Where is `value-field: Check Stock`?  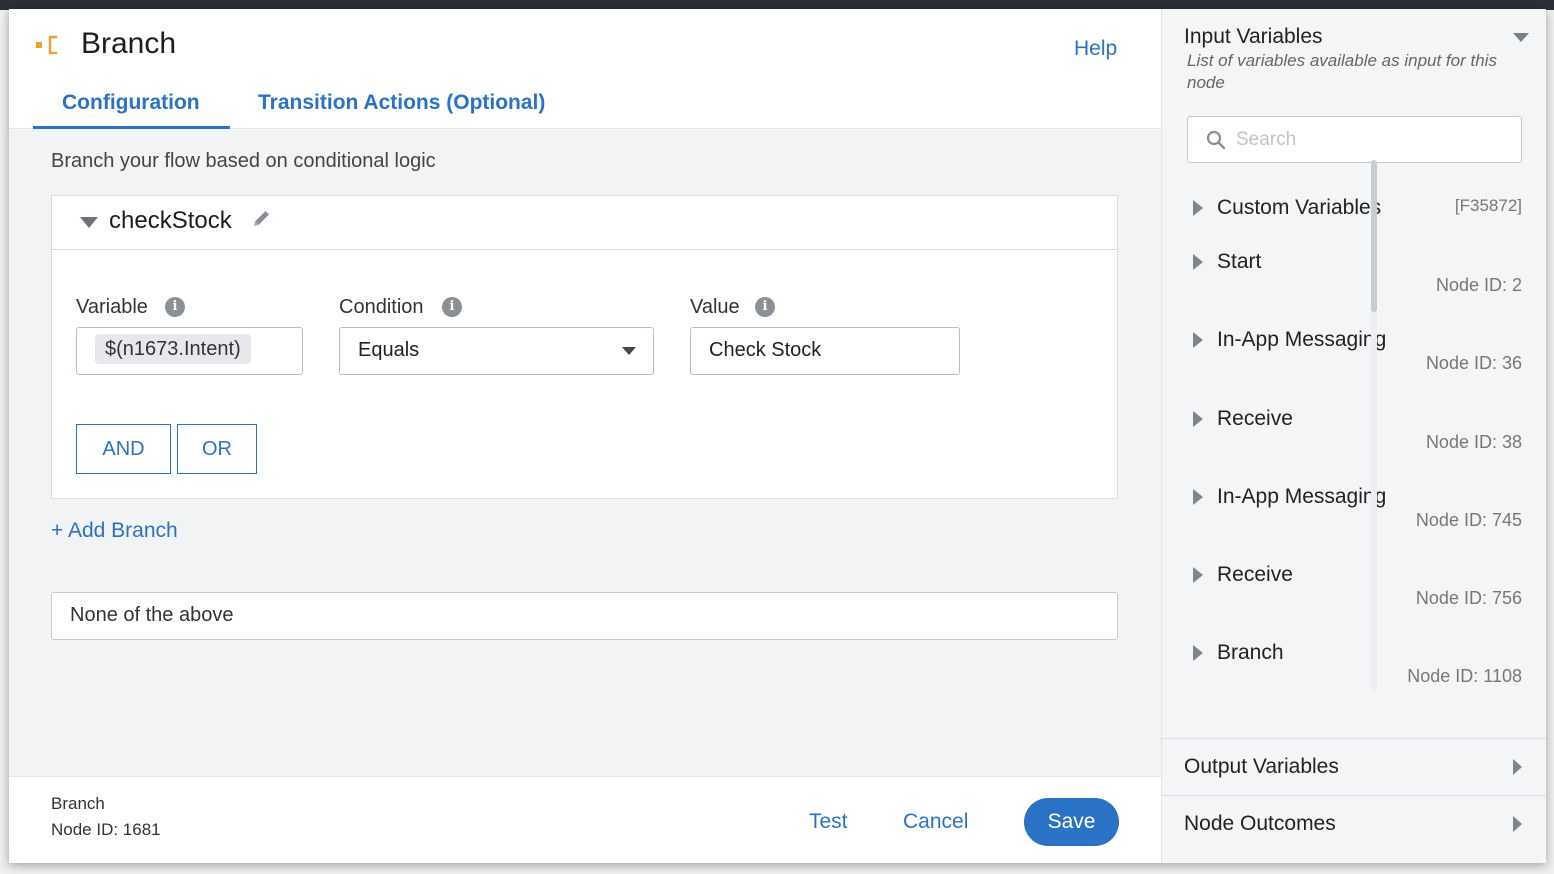
value-field: Check Stock is located at coordinates (825, 351).